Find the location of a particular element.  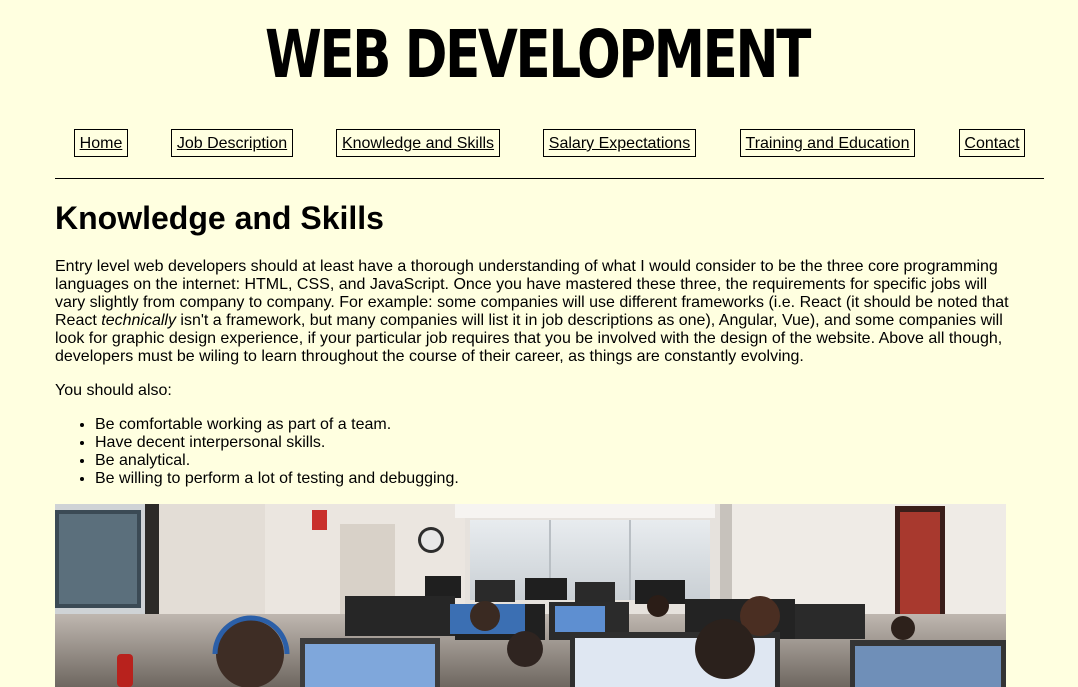

site-title: WEB DEVELOPMENT is located at coordinates (538, 54).